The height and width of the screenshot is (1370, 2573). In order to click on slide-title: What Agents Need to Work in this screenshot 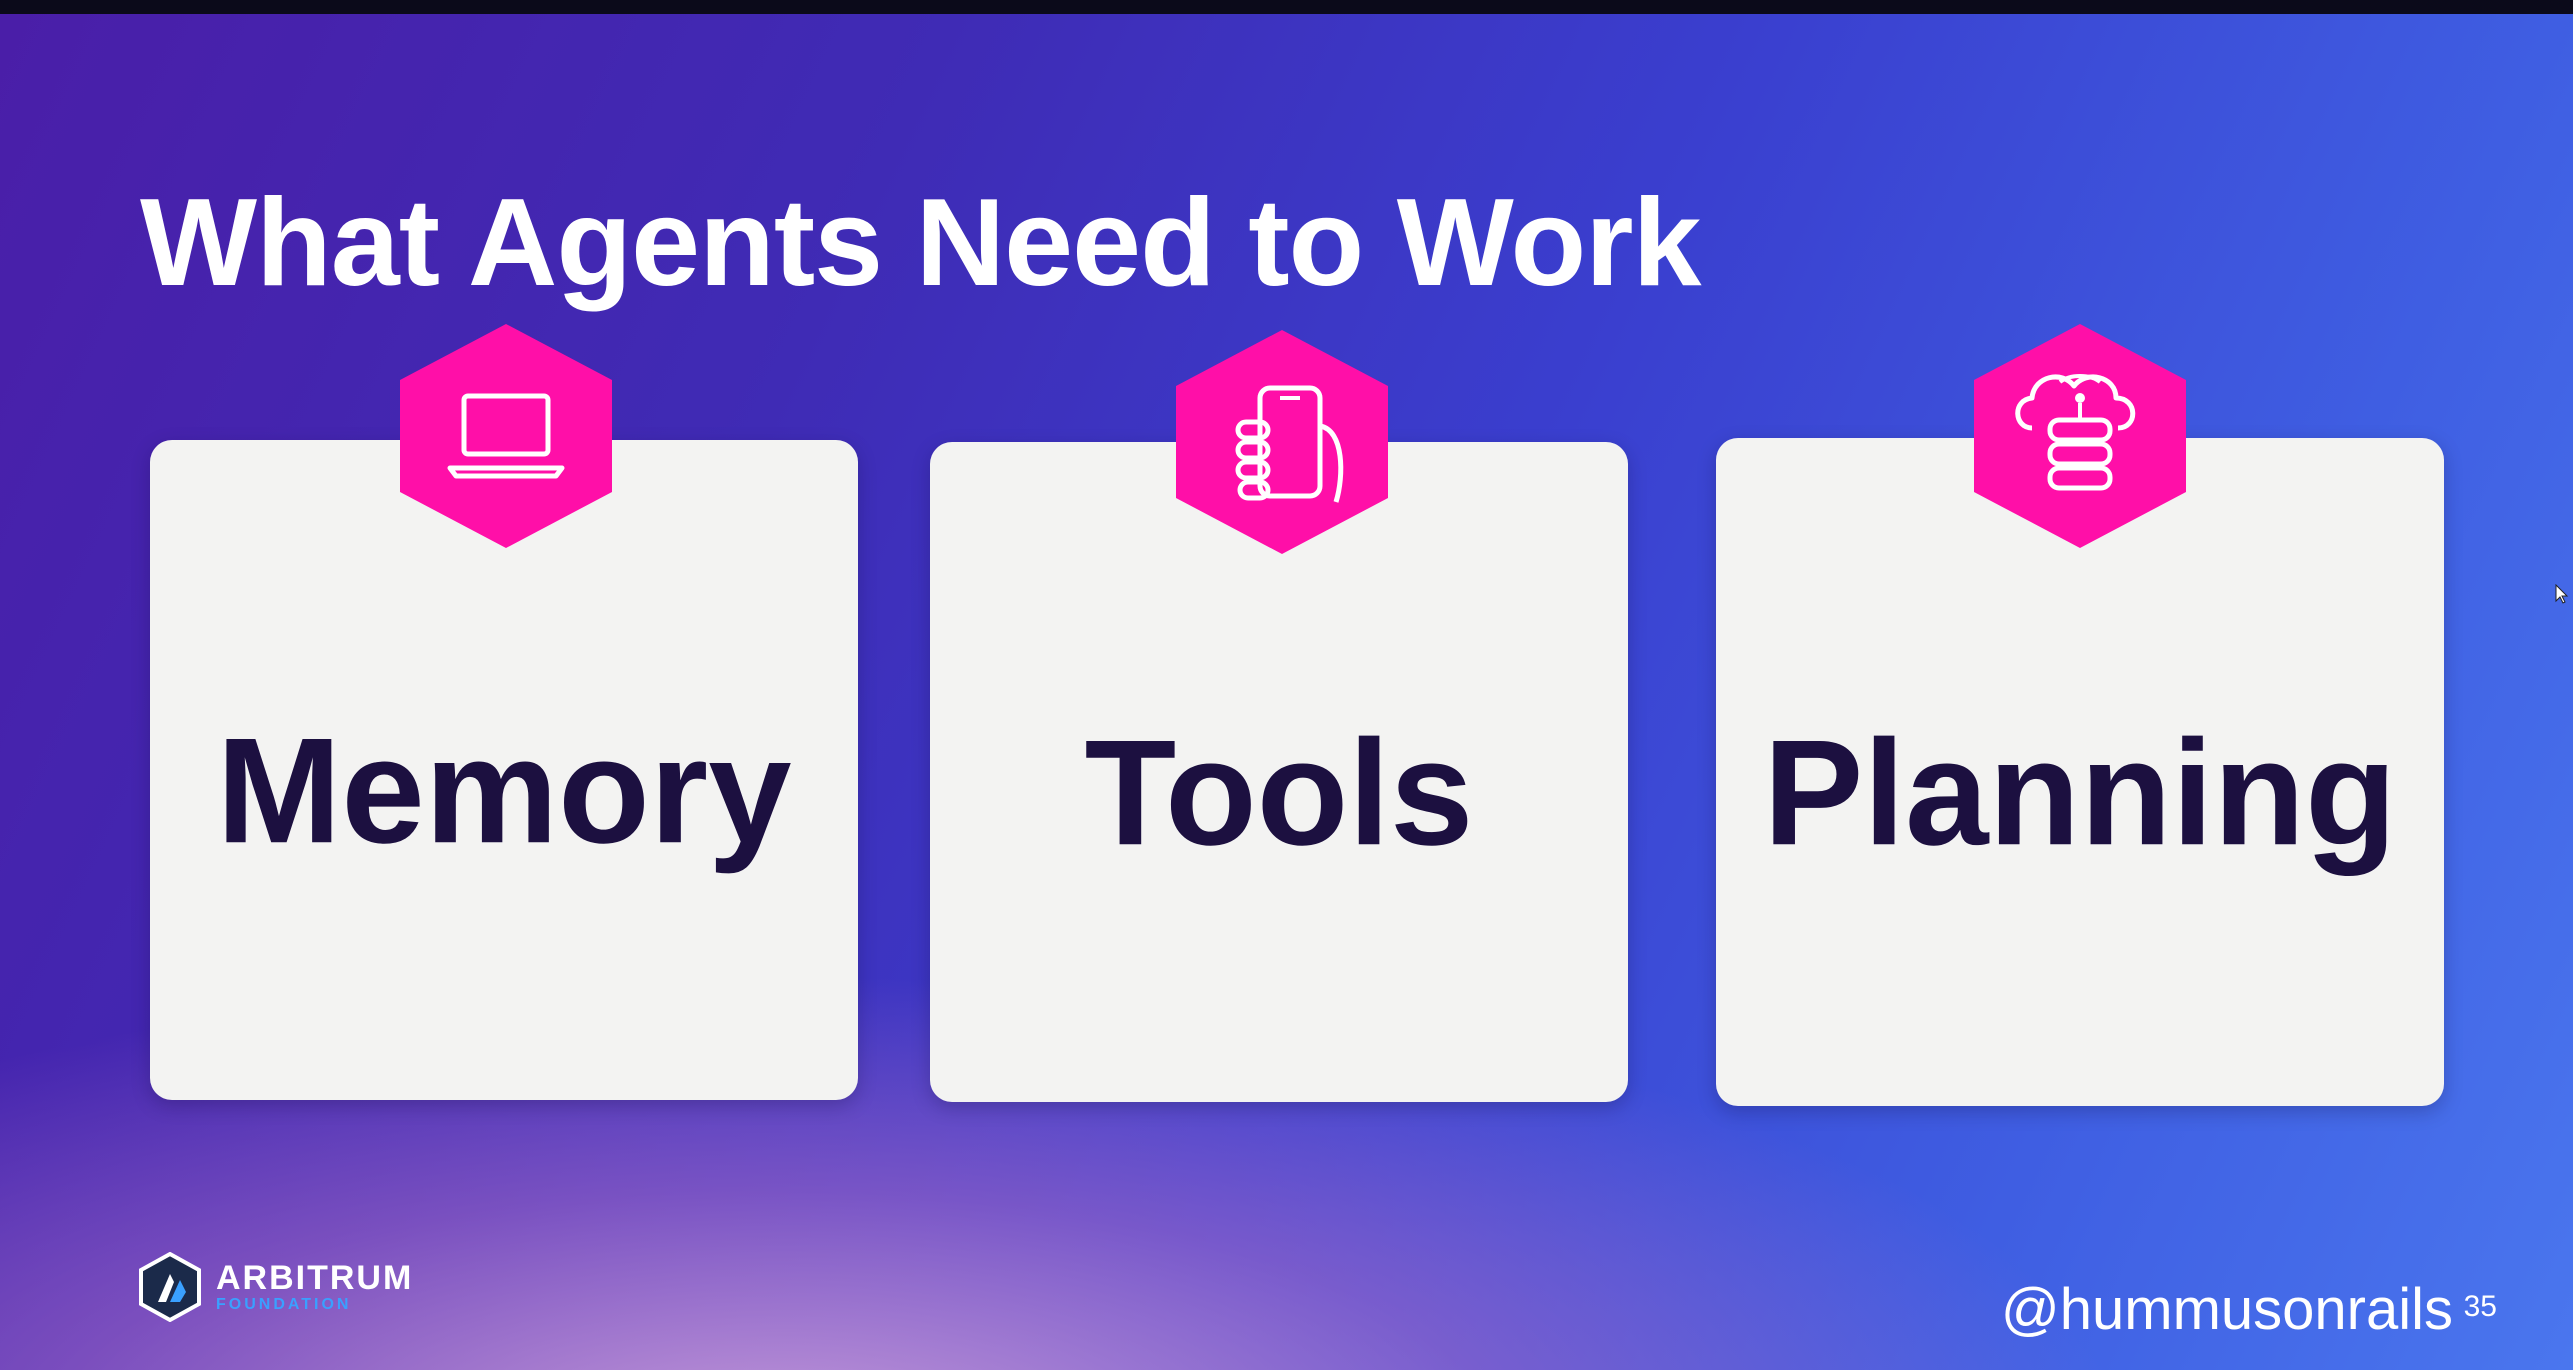, I will do `click(921, 243)`.